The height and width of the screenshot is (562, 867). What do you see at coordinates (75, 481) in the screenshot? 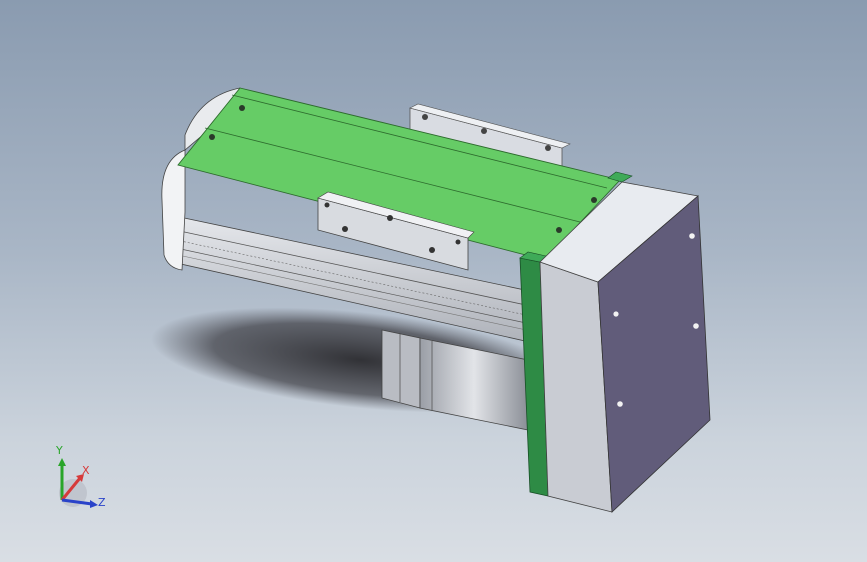
I see `coordinate-triad: Y X Z` at bounding box center [75, 481].